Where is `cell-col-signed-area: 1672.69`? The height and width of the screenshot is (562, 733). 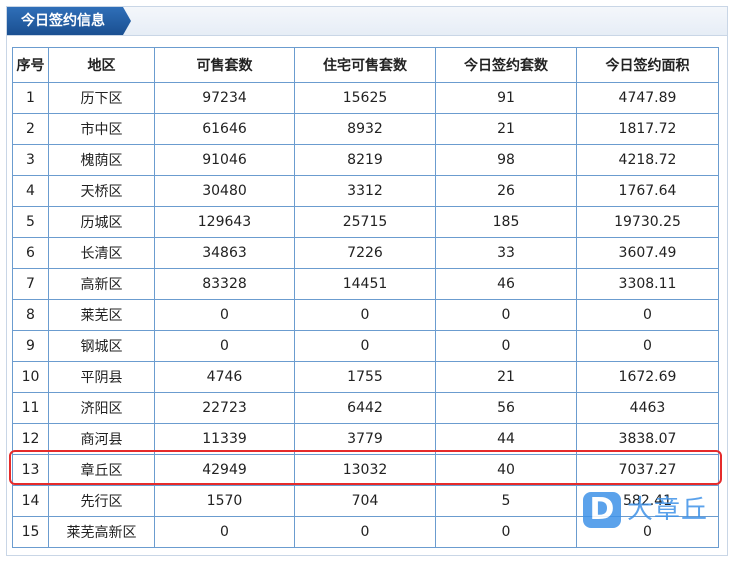 cell-col-signed-area: 1672.69 is located at coordinates (647, 377).